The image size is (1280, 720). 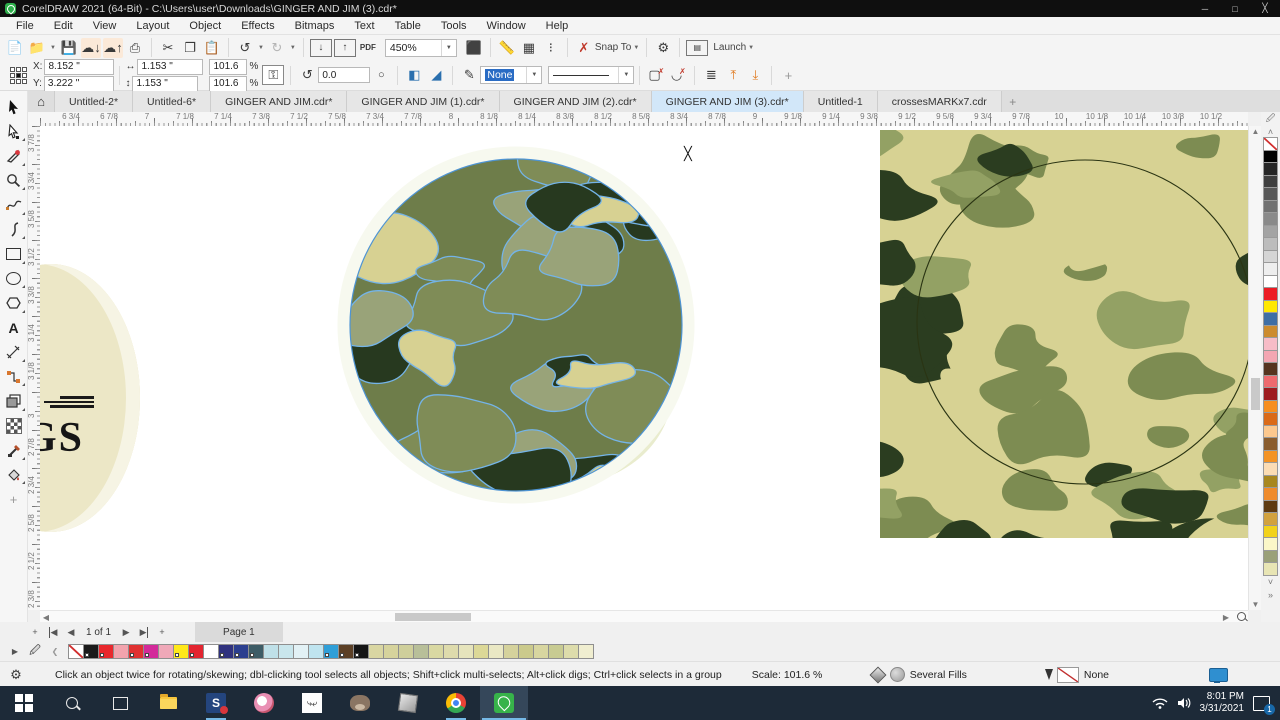 What do you see at coordinates (46, 617) in the screenshot?
I see `scroll-left-icon: ◀` at bounding box center [46, 617].